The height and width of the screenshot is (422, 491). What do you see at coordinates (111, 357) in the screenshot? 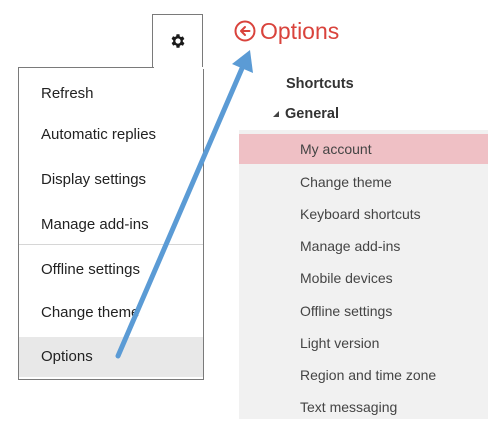
I see `menu-item-options: Options` at bounding box center [111, 357].